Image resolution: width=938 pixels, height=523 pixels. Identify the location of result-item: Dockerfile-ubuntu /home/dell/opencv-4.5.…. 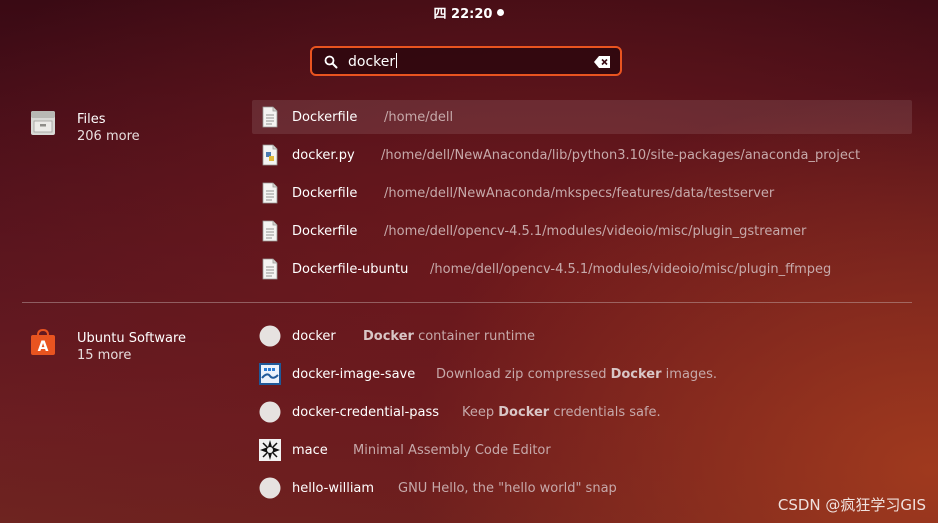
(582, 269).